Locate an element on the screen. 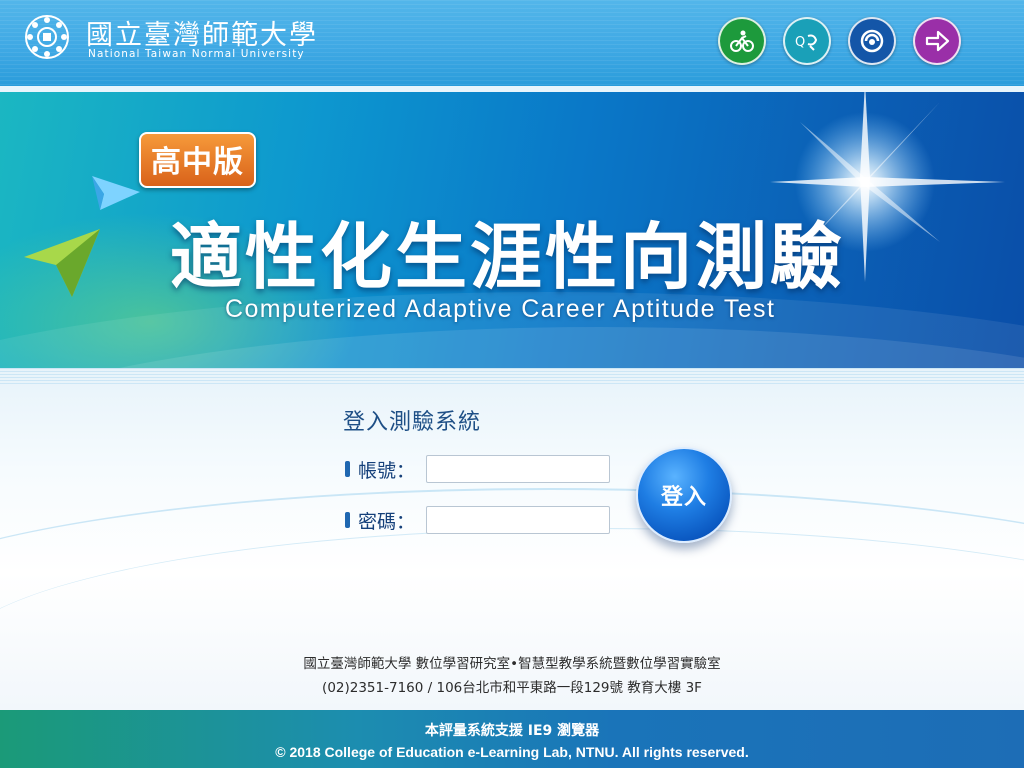  edition-badge: 高中版 is located at coordinates (197, 160).